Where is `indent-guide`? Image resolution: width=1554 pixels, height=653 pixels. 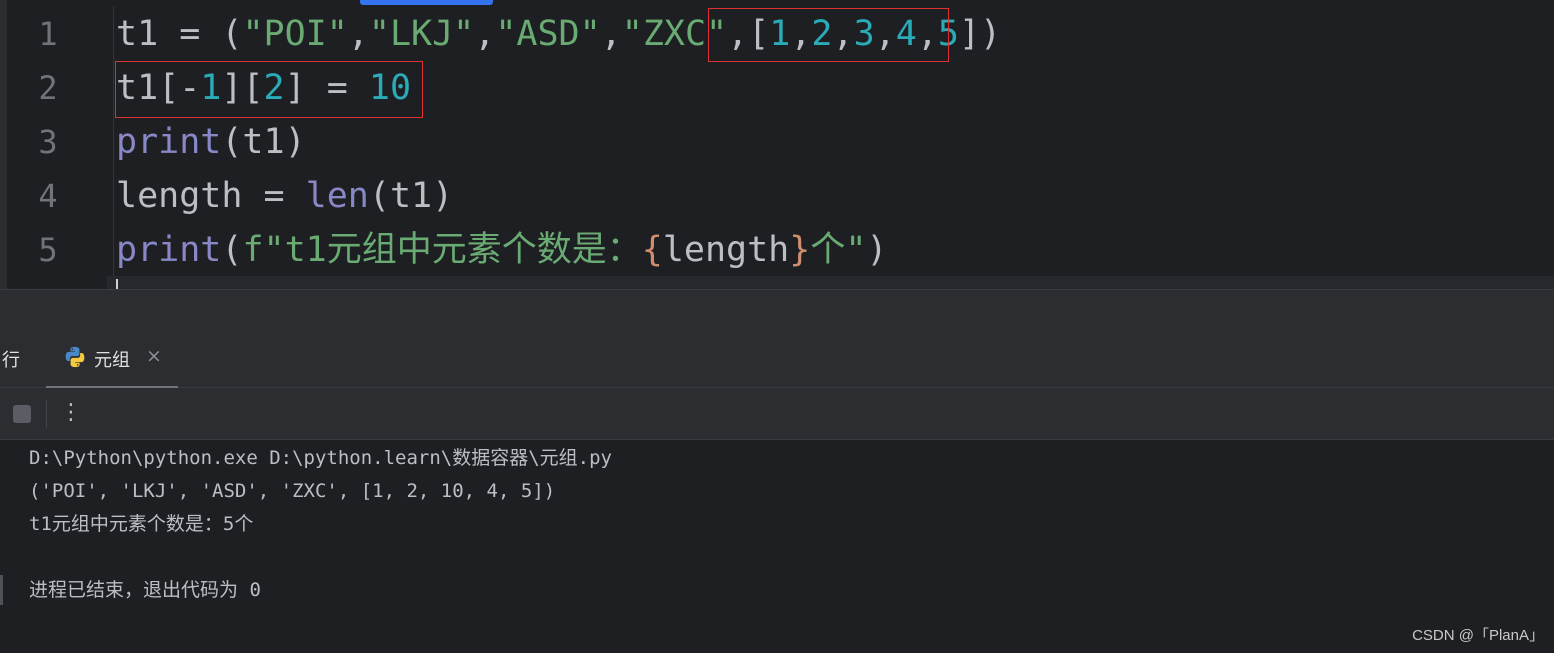
indent-guide is located at coordinates (113, 141).